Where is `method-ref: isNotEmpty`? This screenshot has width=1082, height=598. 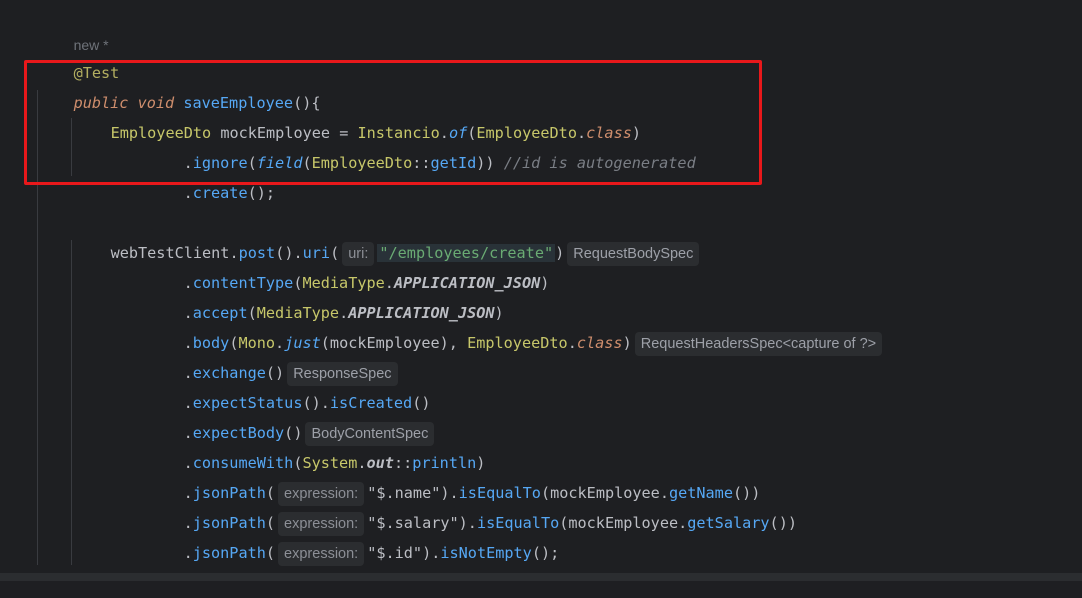
method-ref: isNotEmpty is located at coordinates (485, 553).